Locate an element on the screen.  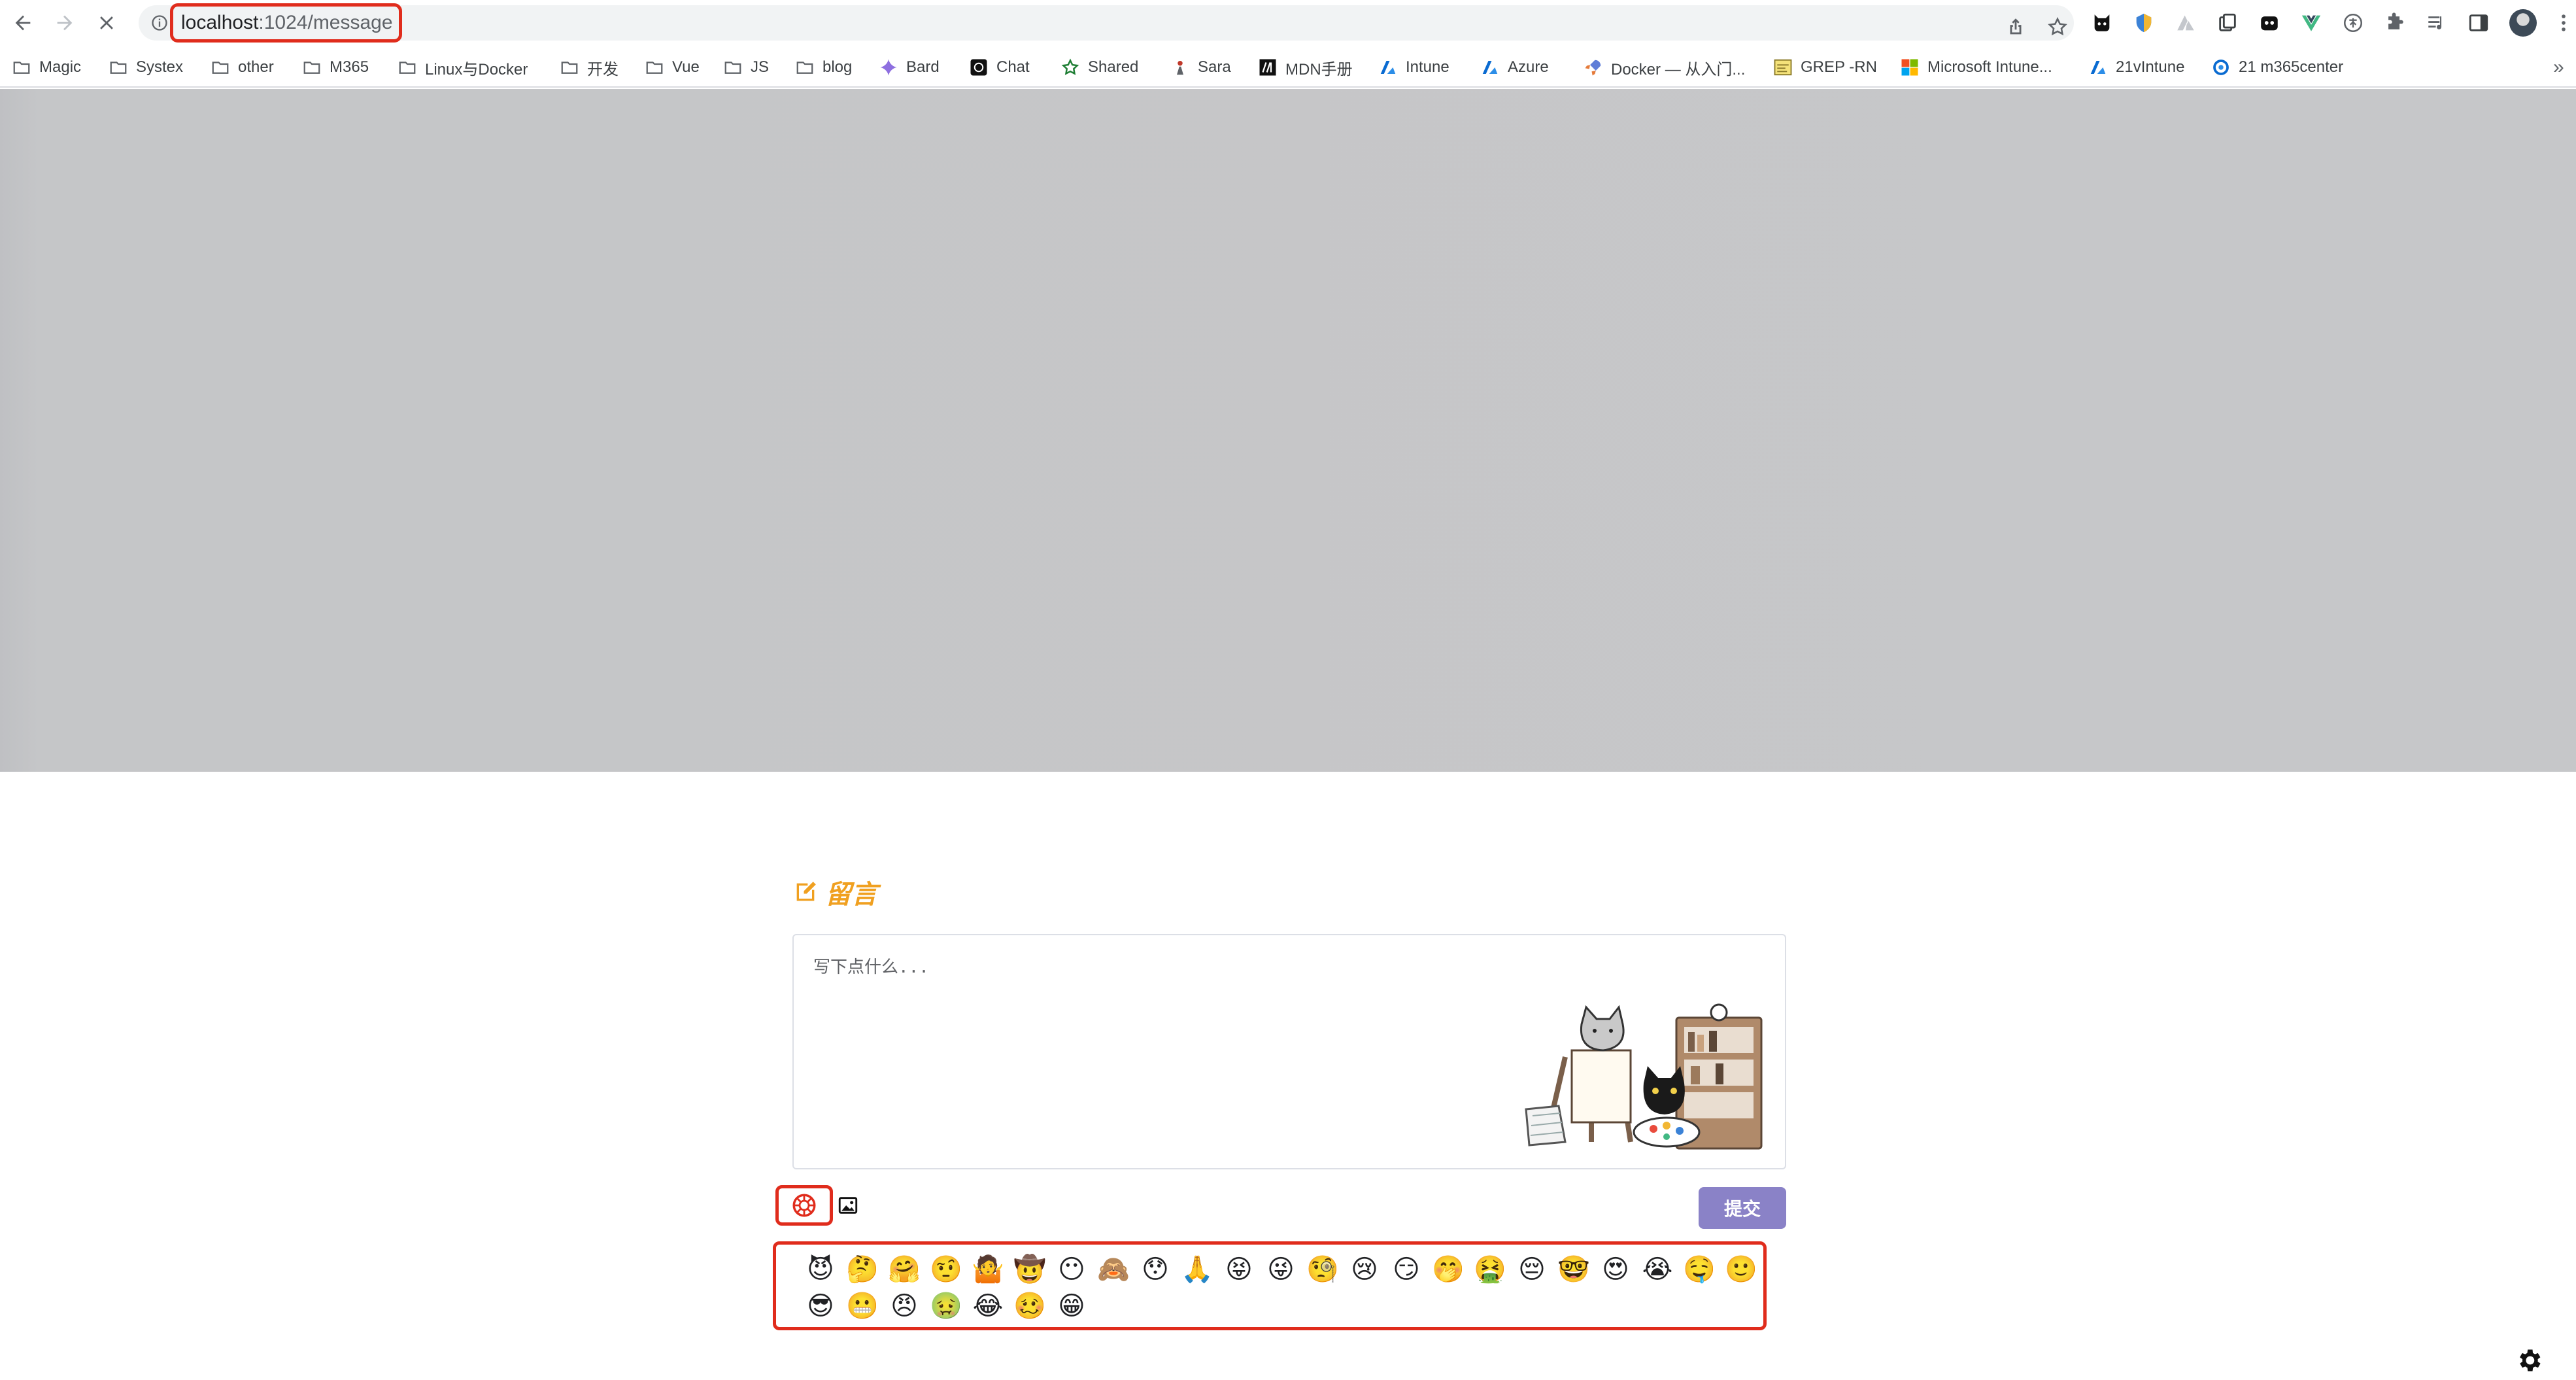
star-bookmark-icon is located at coordinates (2057, 27).